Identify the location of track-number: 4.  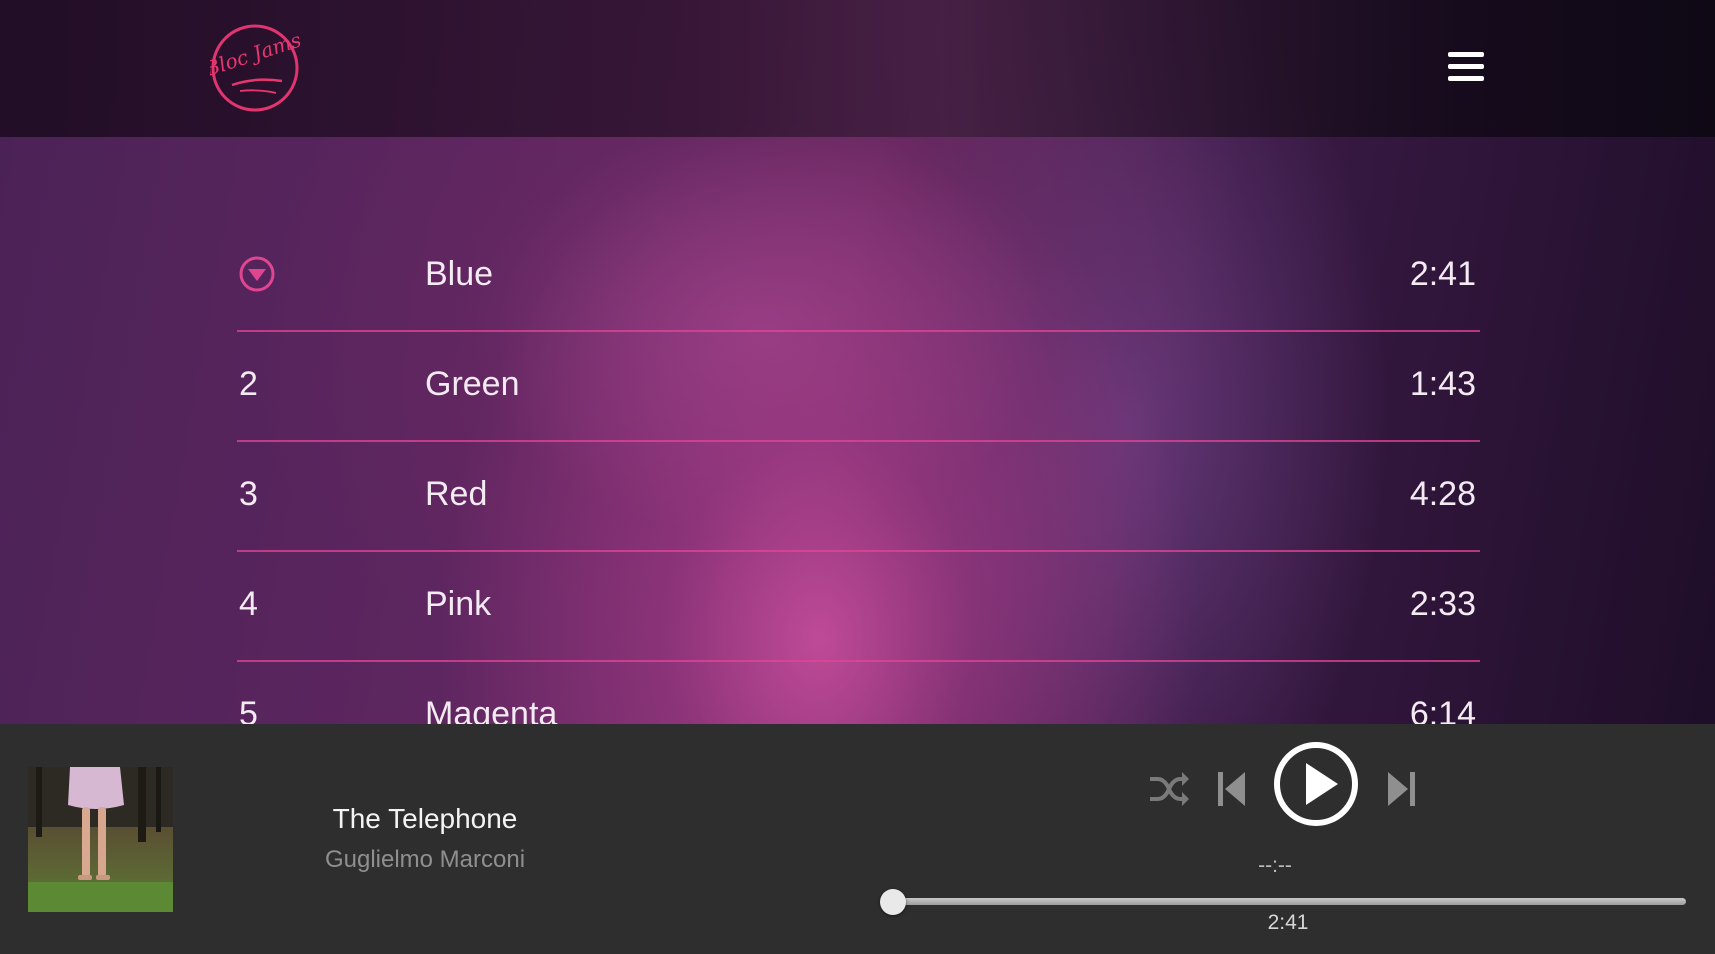
(248, 604).